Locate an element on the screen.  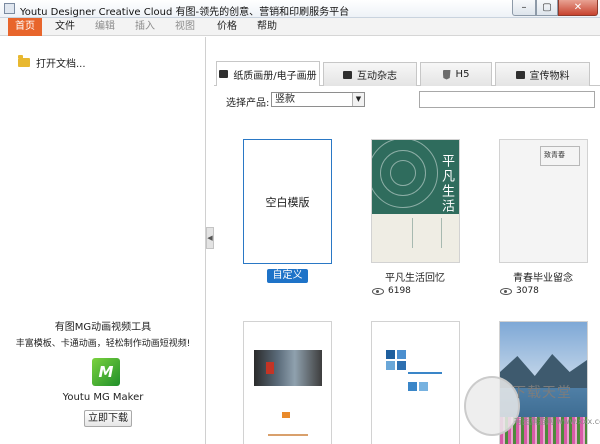
cover-title: 致青春 is located at coordinates (554, 155).